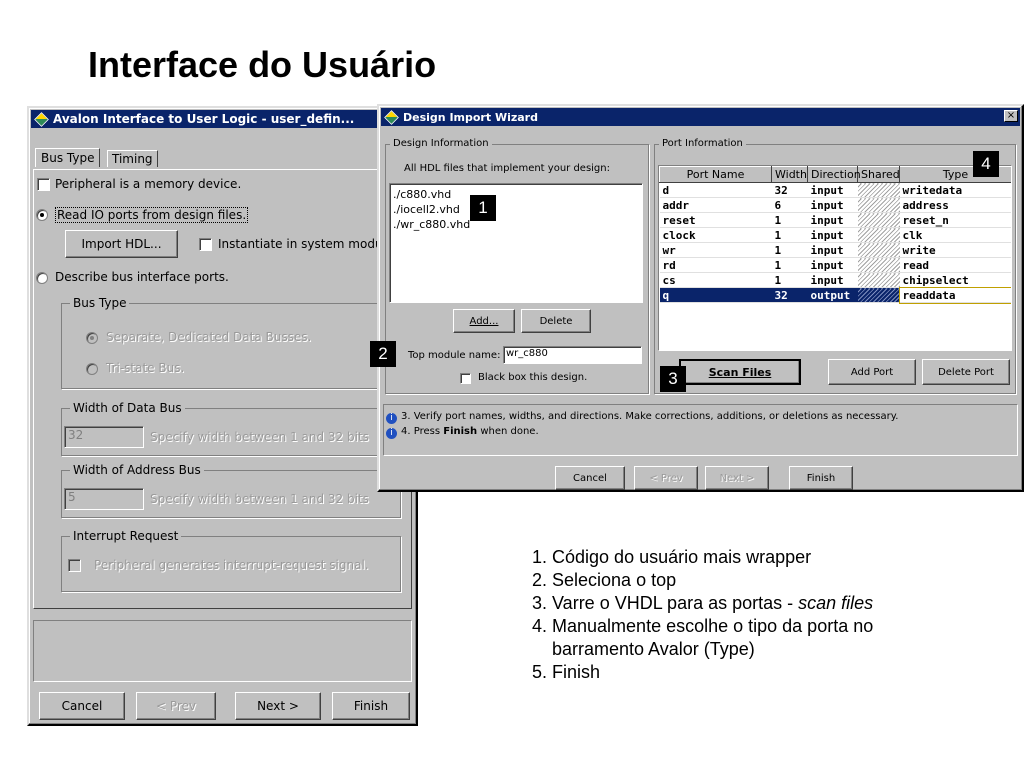 This screenshot has height=768, width=1024. I want to click on port-type-cell: address, so click(955, 205).